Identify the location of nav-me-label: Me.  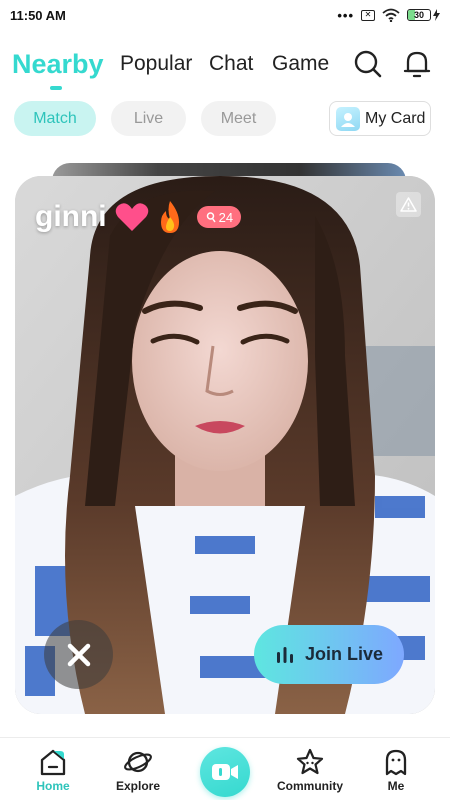
(396, 786).